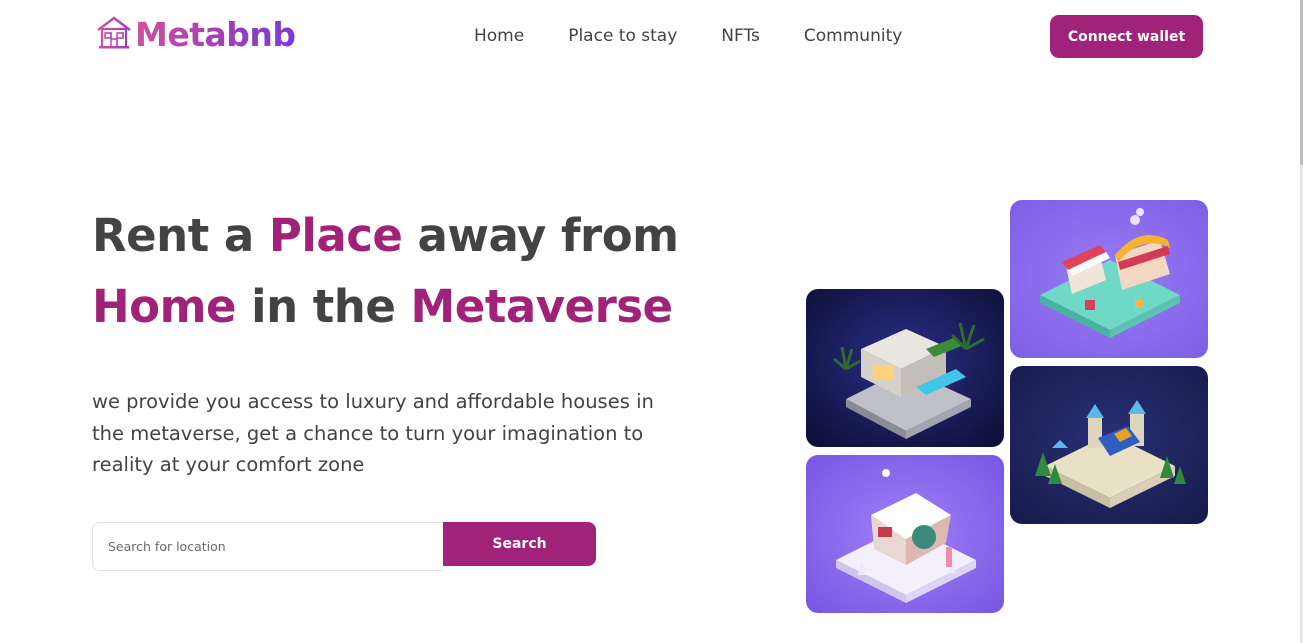  I want to click on nav-link-nfts: NFTs, so click(740, 36).